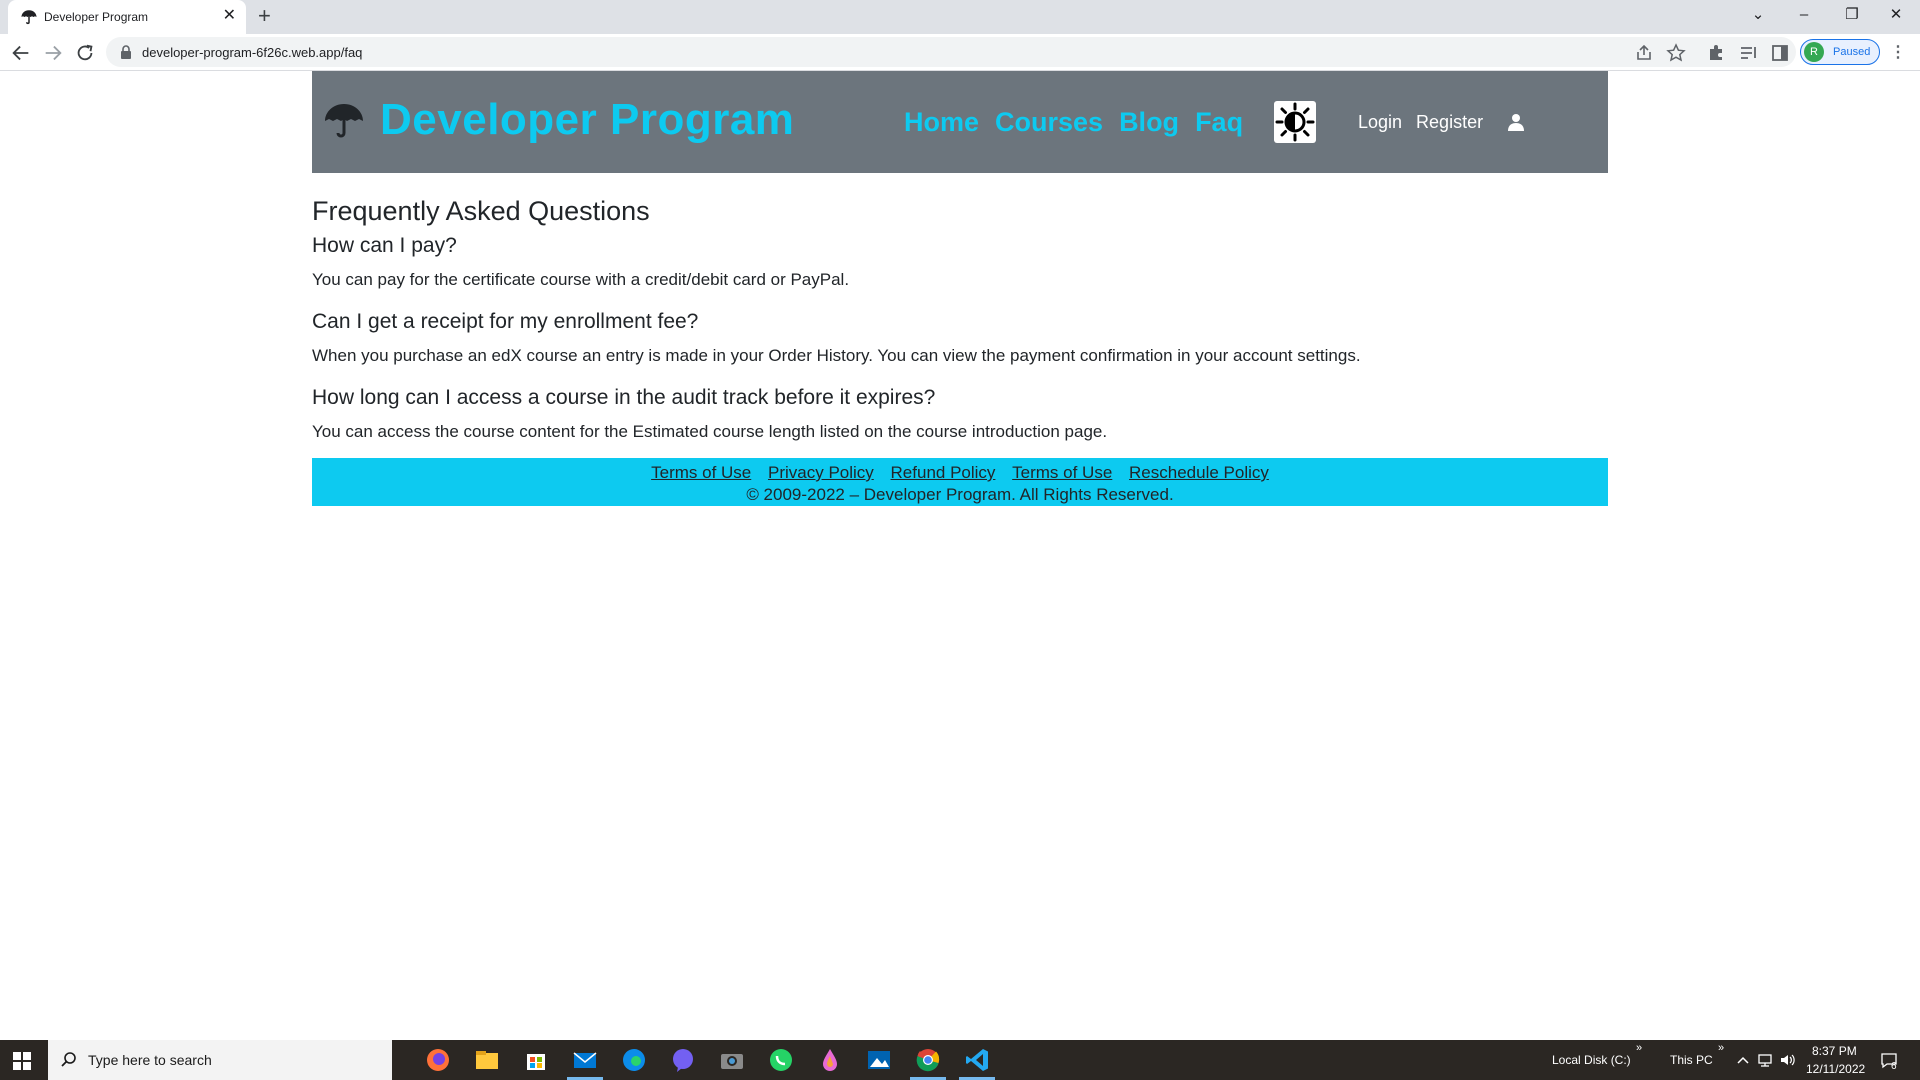 This screenshot has width=1920, height=1080. I want to click on back-arrow-icon, so click(21, 53).